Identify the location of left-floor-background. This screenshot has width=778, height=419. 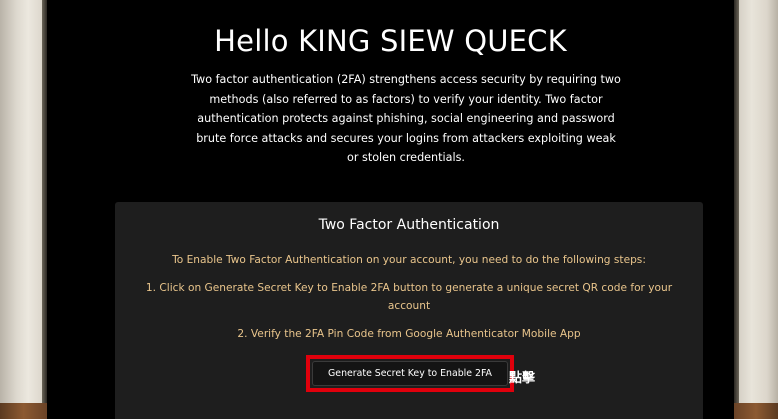
(23, 411).